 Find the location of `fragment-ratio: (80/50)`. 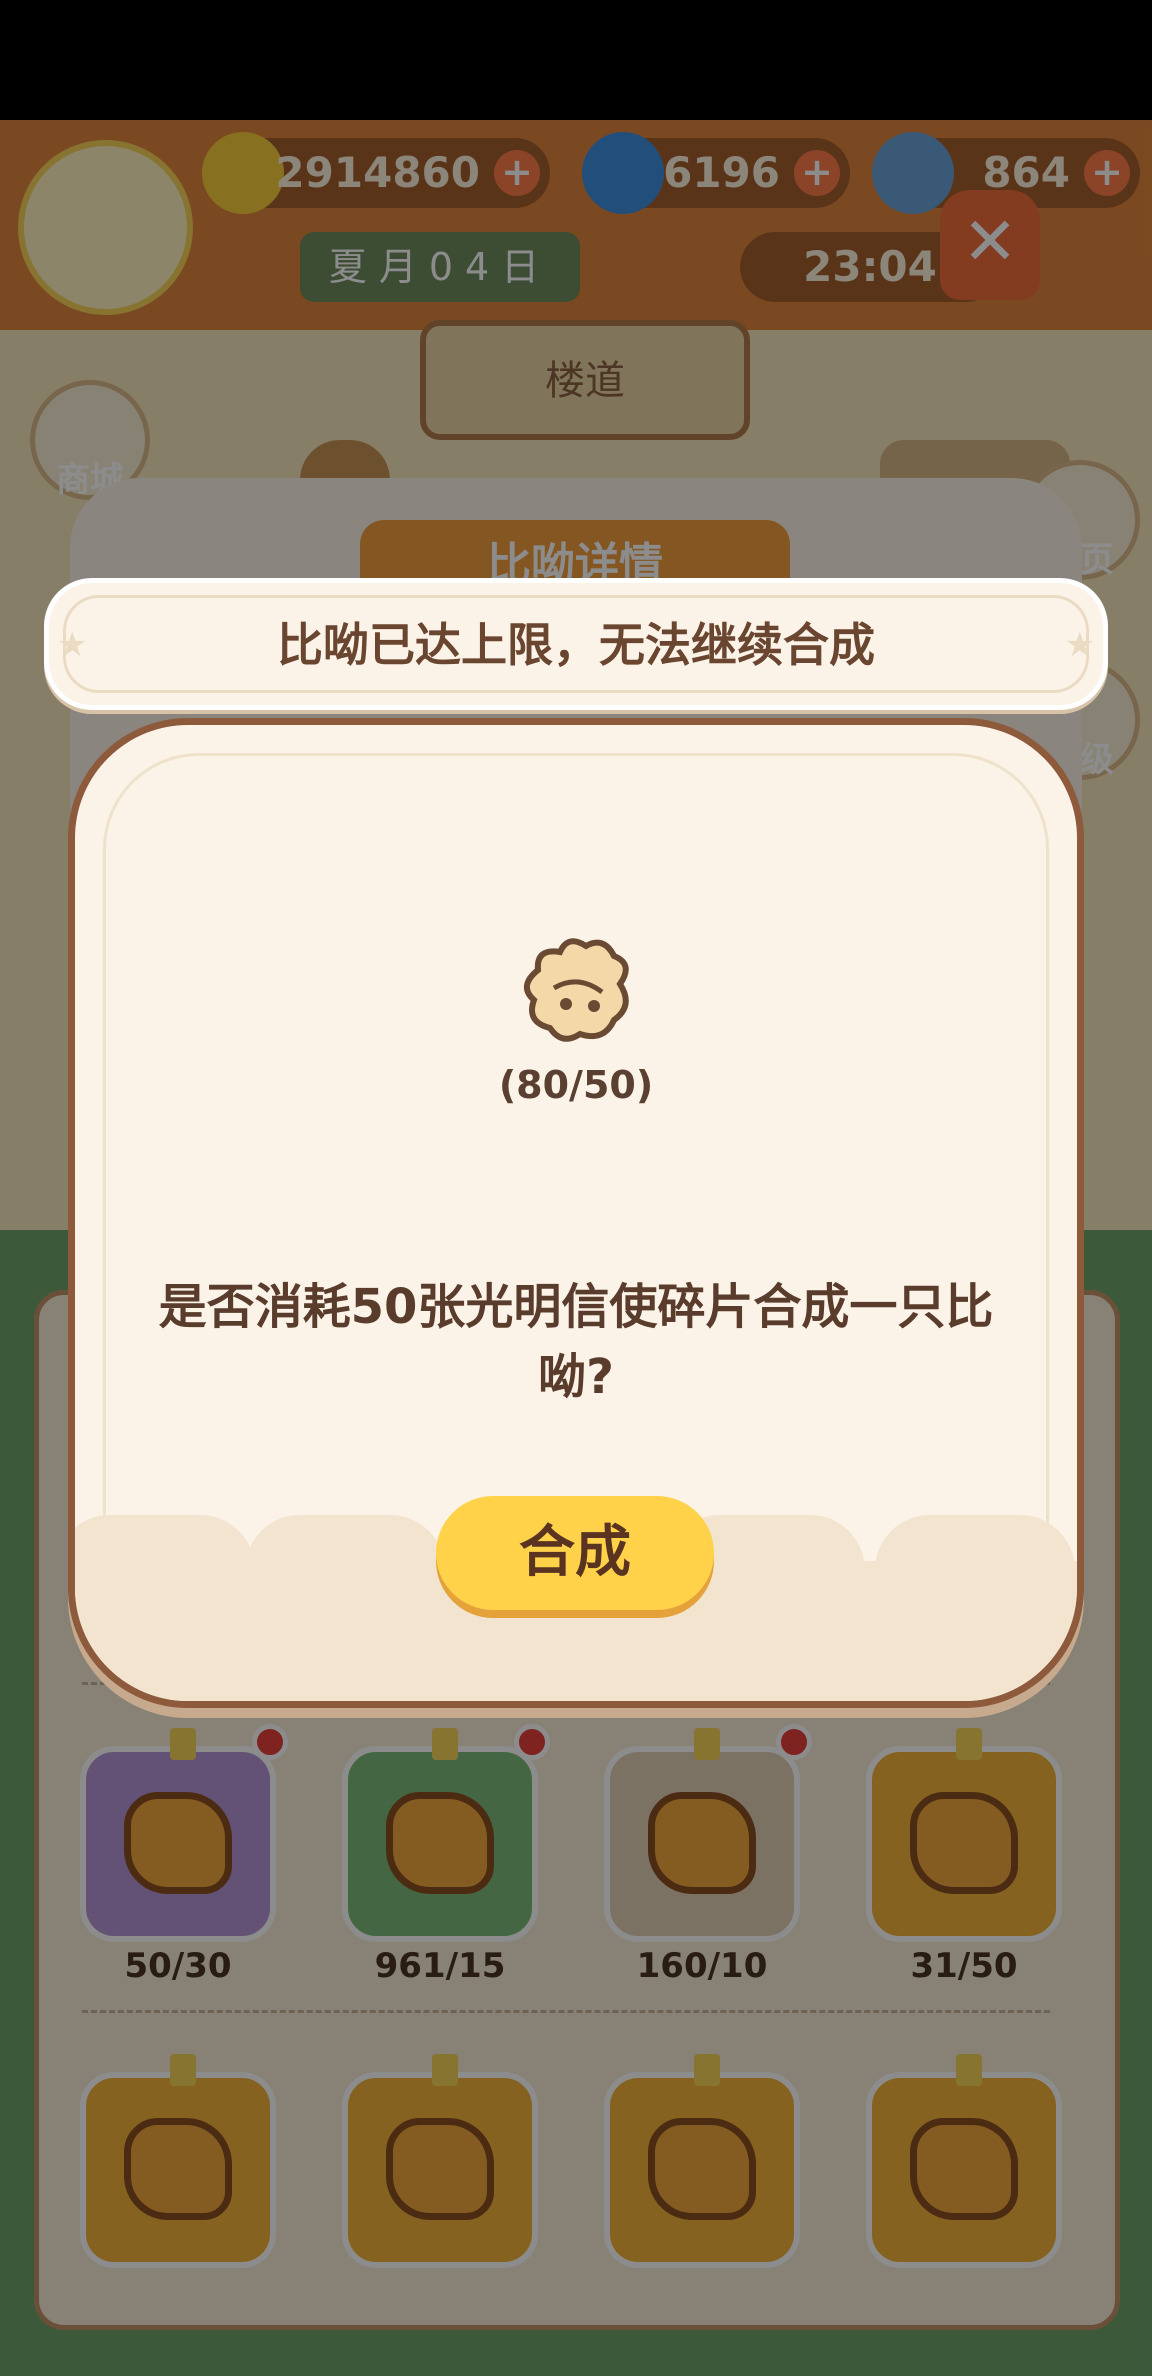

fragment-ratio: (80/50) is located at coordinates (576, 1085).